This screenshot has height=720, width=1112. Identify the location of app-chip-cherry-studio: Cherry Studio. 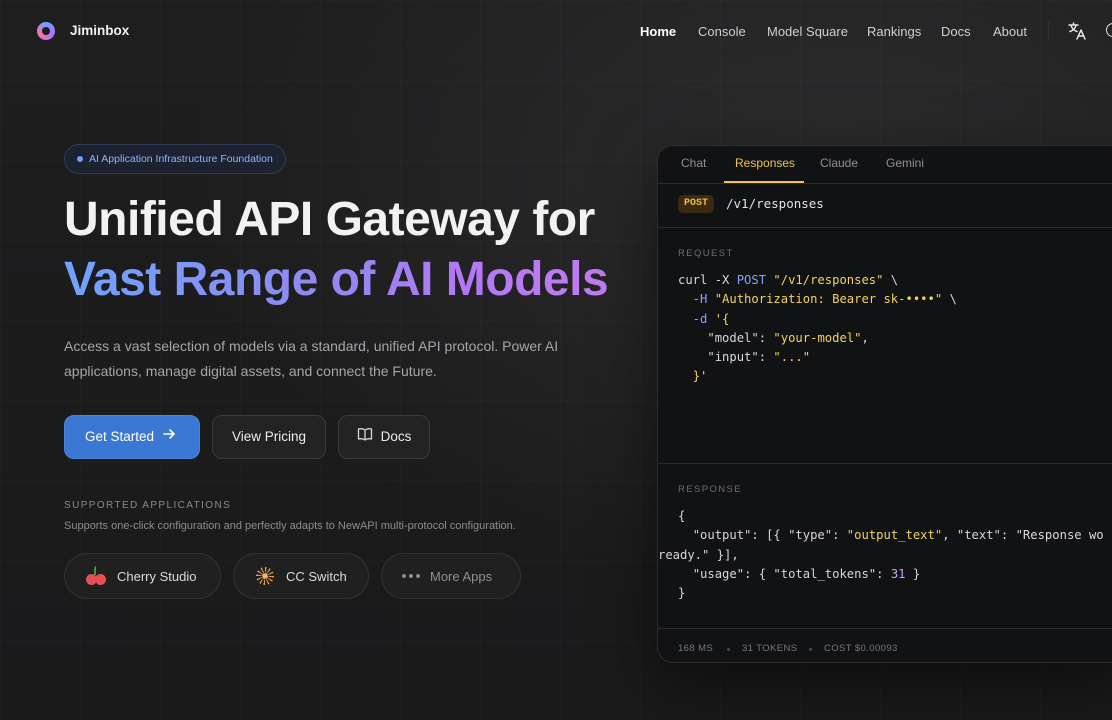
(142, 576).